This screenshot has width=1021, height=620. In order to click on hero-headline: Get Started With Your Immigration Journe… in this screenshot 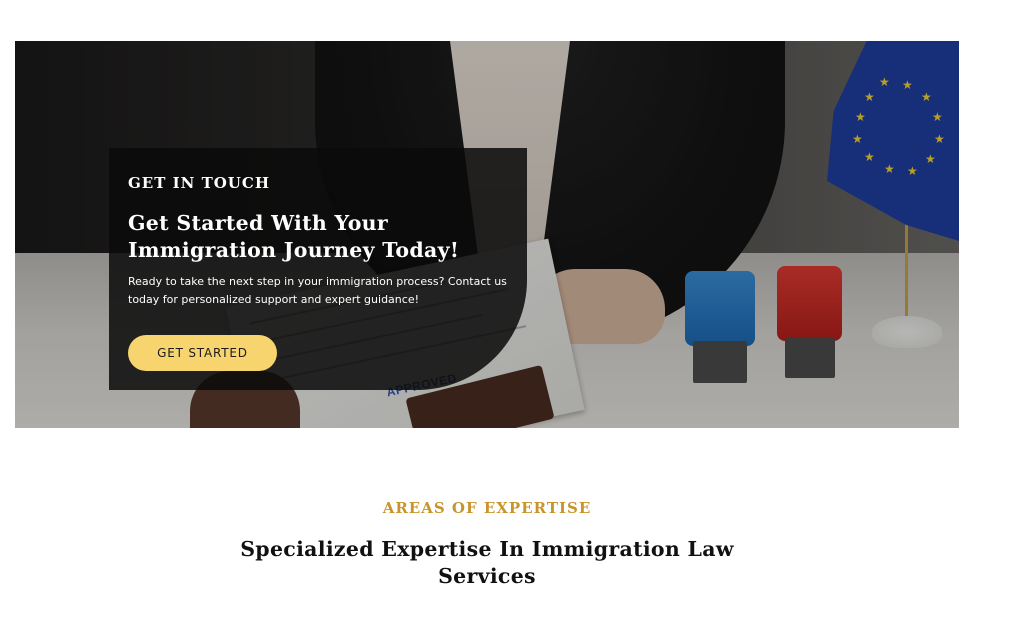, I will do `click(294, 236)`.